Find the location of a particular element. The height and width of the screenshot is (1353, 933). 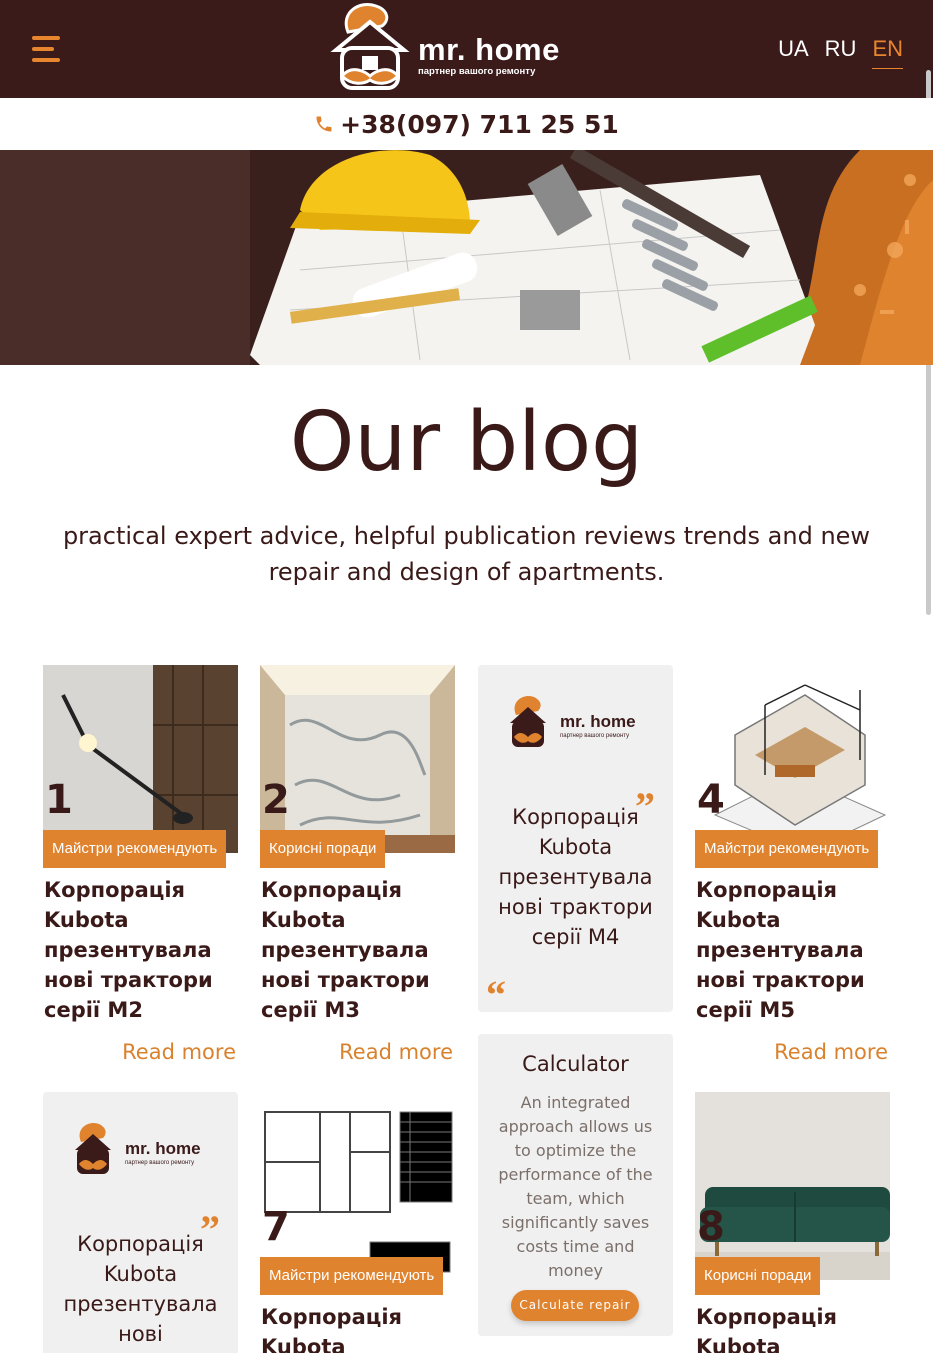

blog-card: 7 Майстри рекомендують Корпорація Kubota is located at coordinates (357, 1222).